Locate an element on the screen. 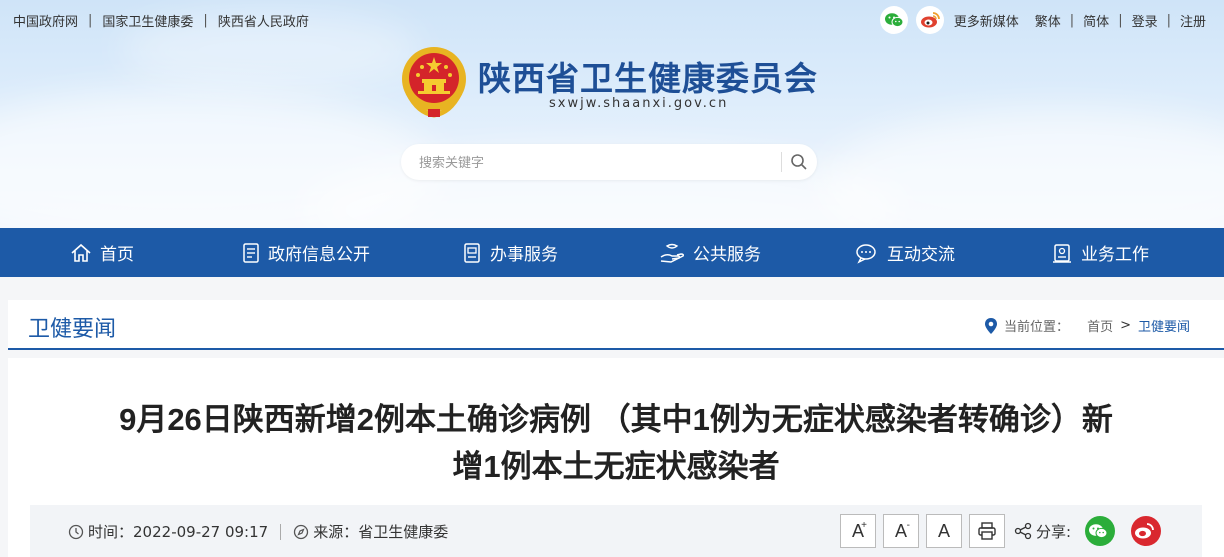 This screenshot has width=1224, height=557. search-button is located at coordinates (799, 162).